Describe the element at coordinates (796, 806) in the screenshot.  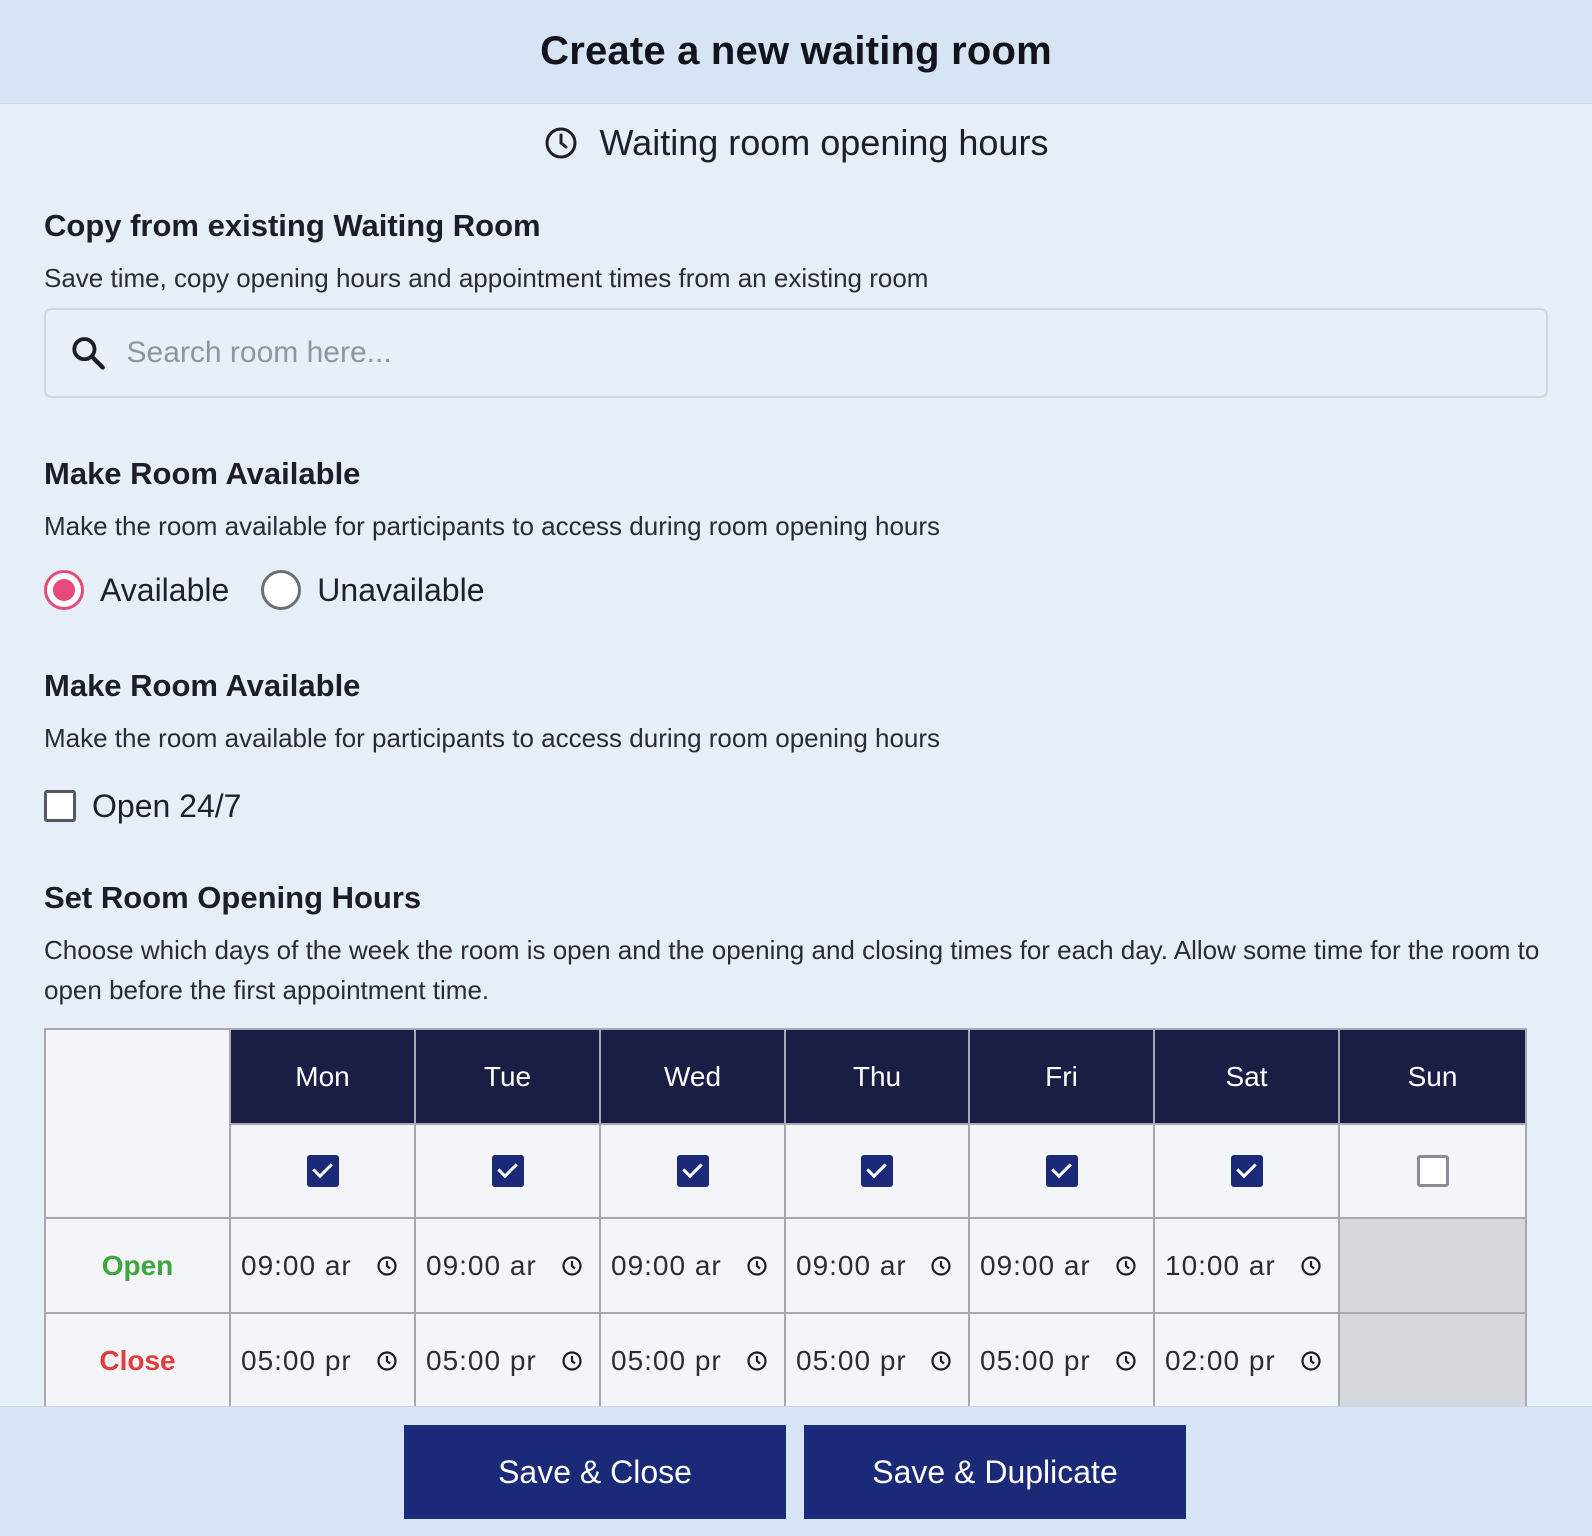
I see `open-24-7-row: Open 24/7` at that location.